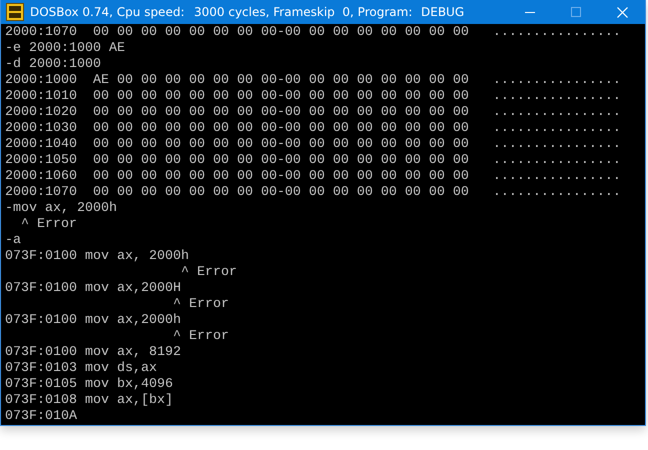 The height and width of the screenshot is (450, 648). What do you see at coordinates (108, 12) in the screenshot?
I see `window-title: DOSBox 0.74, Cpu speed:` at bounding box center [108, 12].